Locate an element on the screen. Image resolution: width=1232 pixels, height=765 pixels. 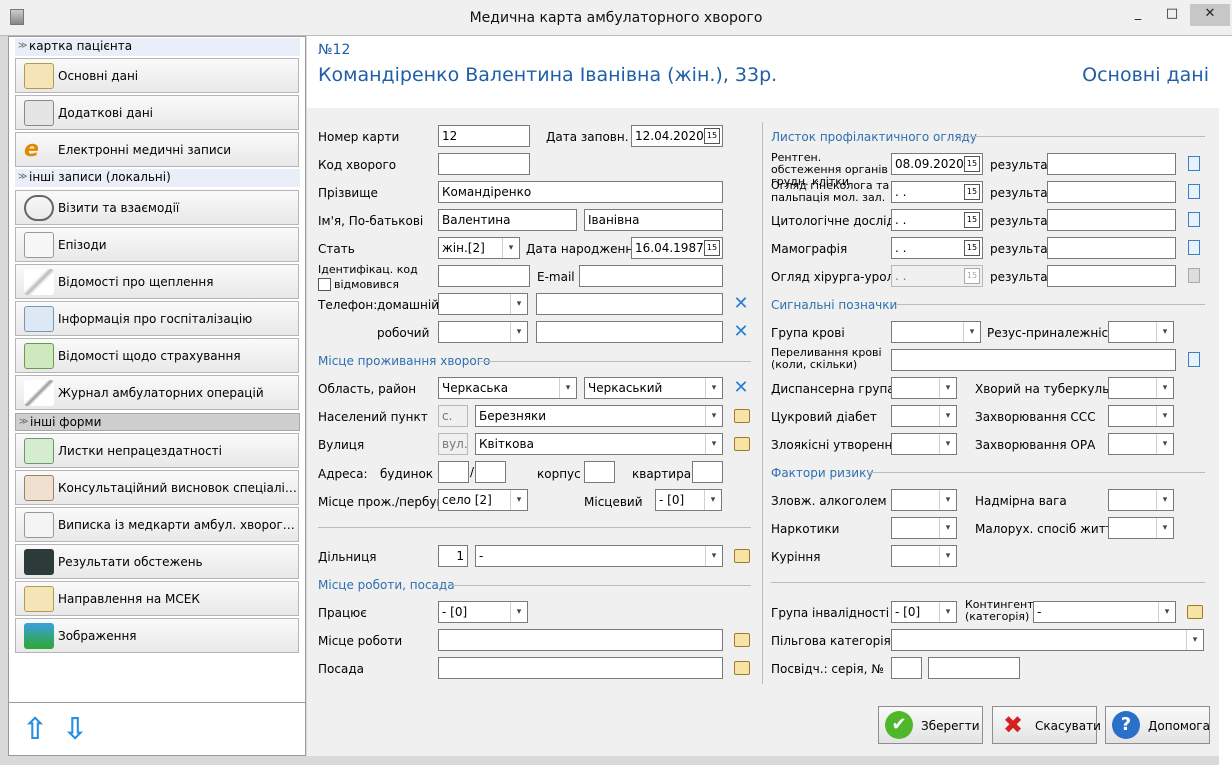
xray-result-field is located at coordinates (1111, 164).